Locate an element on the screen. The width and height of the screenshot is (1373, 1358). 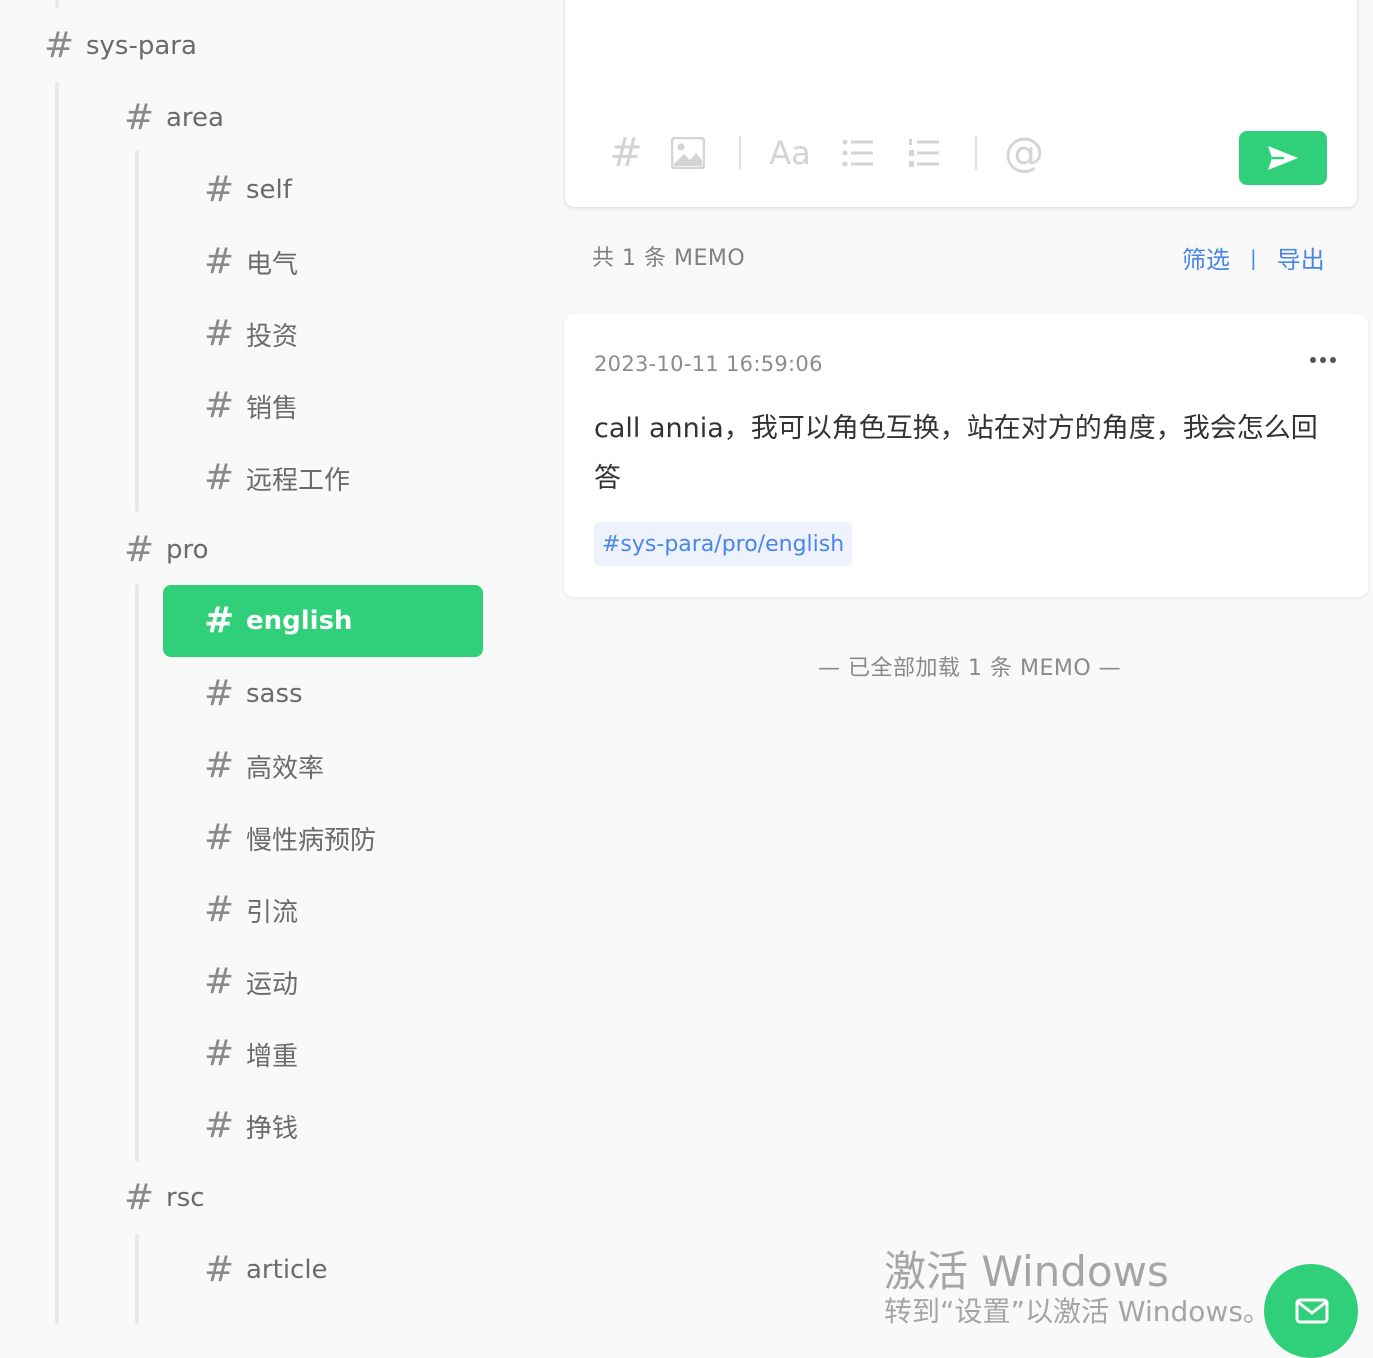
tag-hash-icon: # is located at coordinates (626, 153).